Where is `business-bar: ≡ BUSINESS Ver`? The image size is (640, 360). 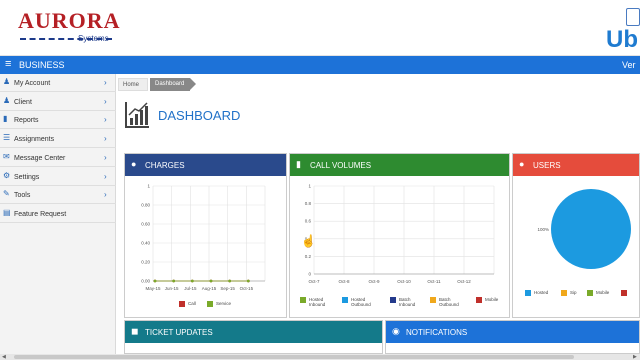
business-bar: ≡ BUSINESS Ver is located at coordinates (320, 65).